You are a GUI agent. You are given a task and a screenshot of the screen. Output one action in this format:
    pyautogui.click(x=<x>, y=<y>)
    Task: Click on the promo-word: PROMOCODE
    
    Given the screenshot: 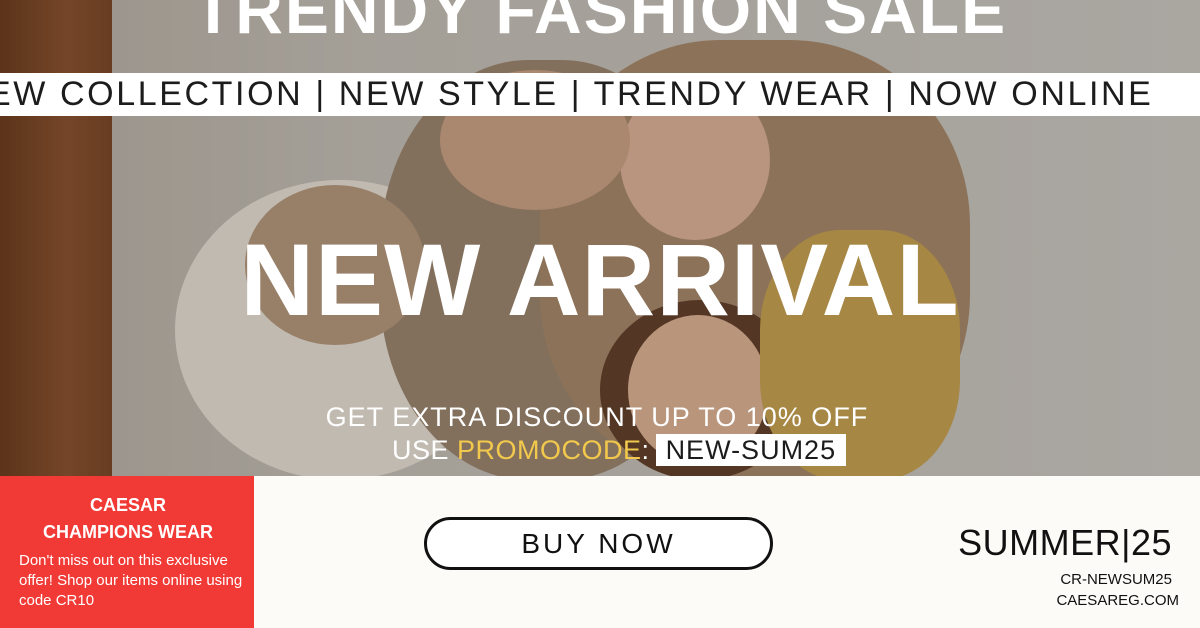 What is the action you would take?
    pyautogui.click(x=549, y=450)
    